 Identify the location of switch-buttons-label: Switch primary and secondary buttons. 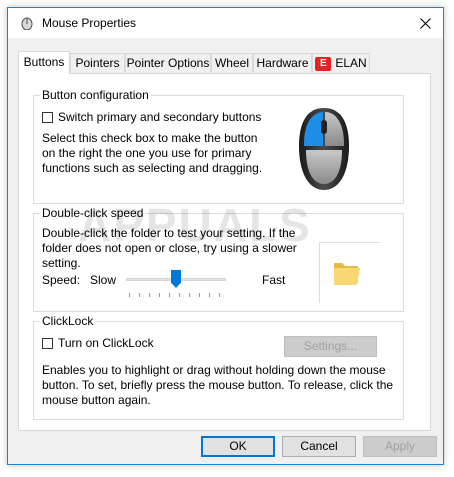
(160, 117).